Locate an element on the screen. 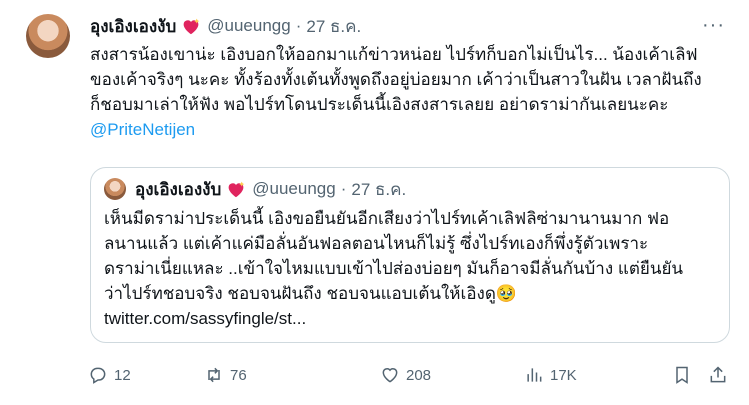 This screenshot has width=749, height=405. mention-link: @PriteNetijen is located at coordinates (142, 129).